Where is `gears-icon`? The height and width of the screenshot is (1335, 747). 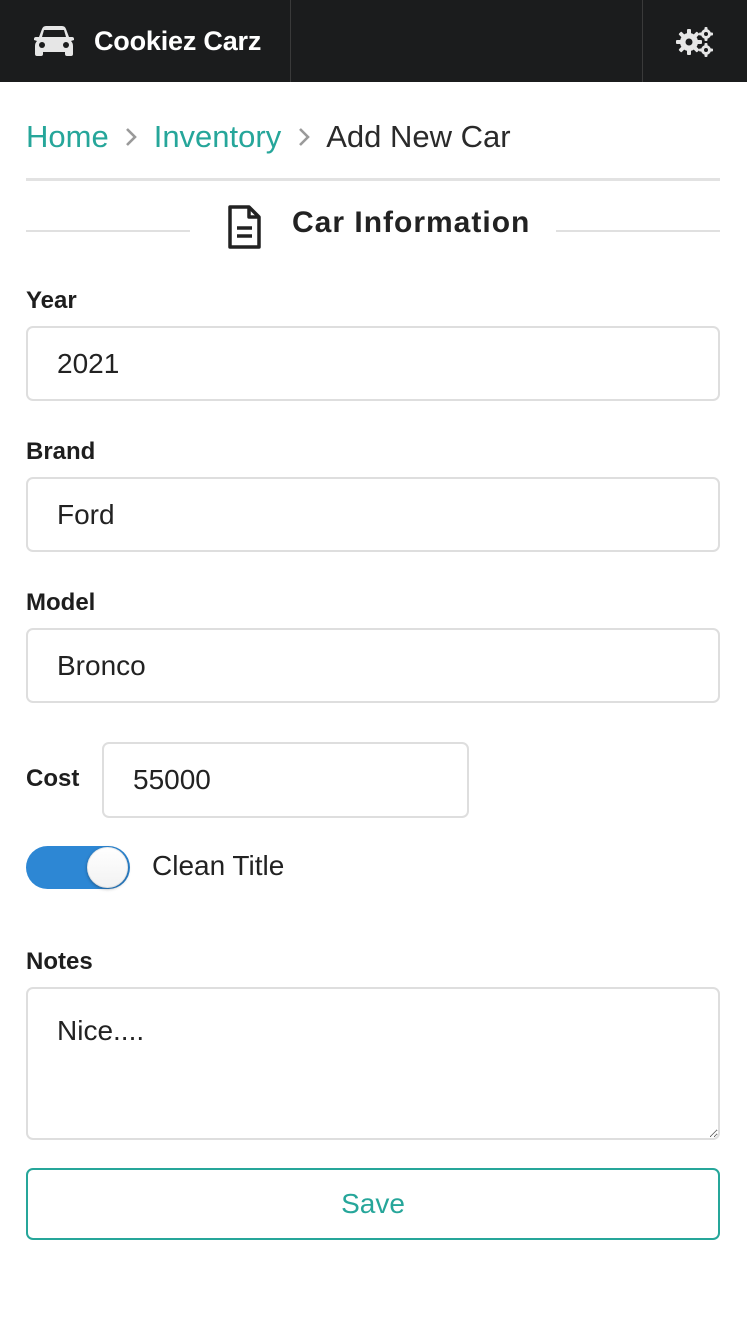
gears-icon is located at coordinates (694, 42).